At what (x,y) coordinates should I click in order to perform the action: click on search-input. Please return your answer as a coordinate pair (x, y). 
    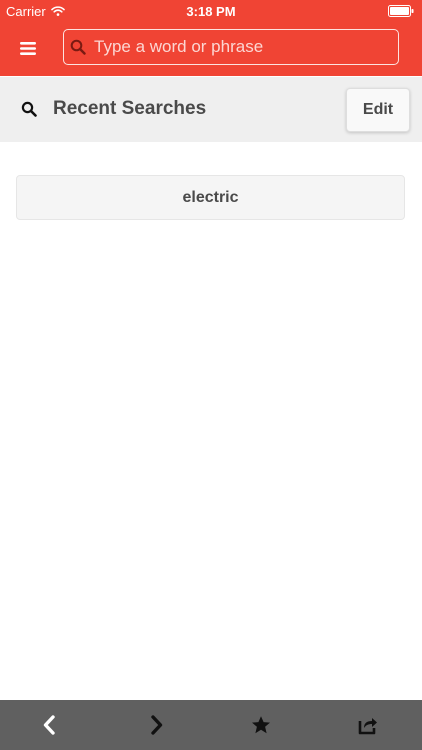
    Looking at the image, I should click on (246, 47).